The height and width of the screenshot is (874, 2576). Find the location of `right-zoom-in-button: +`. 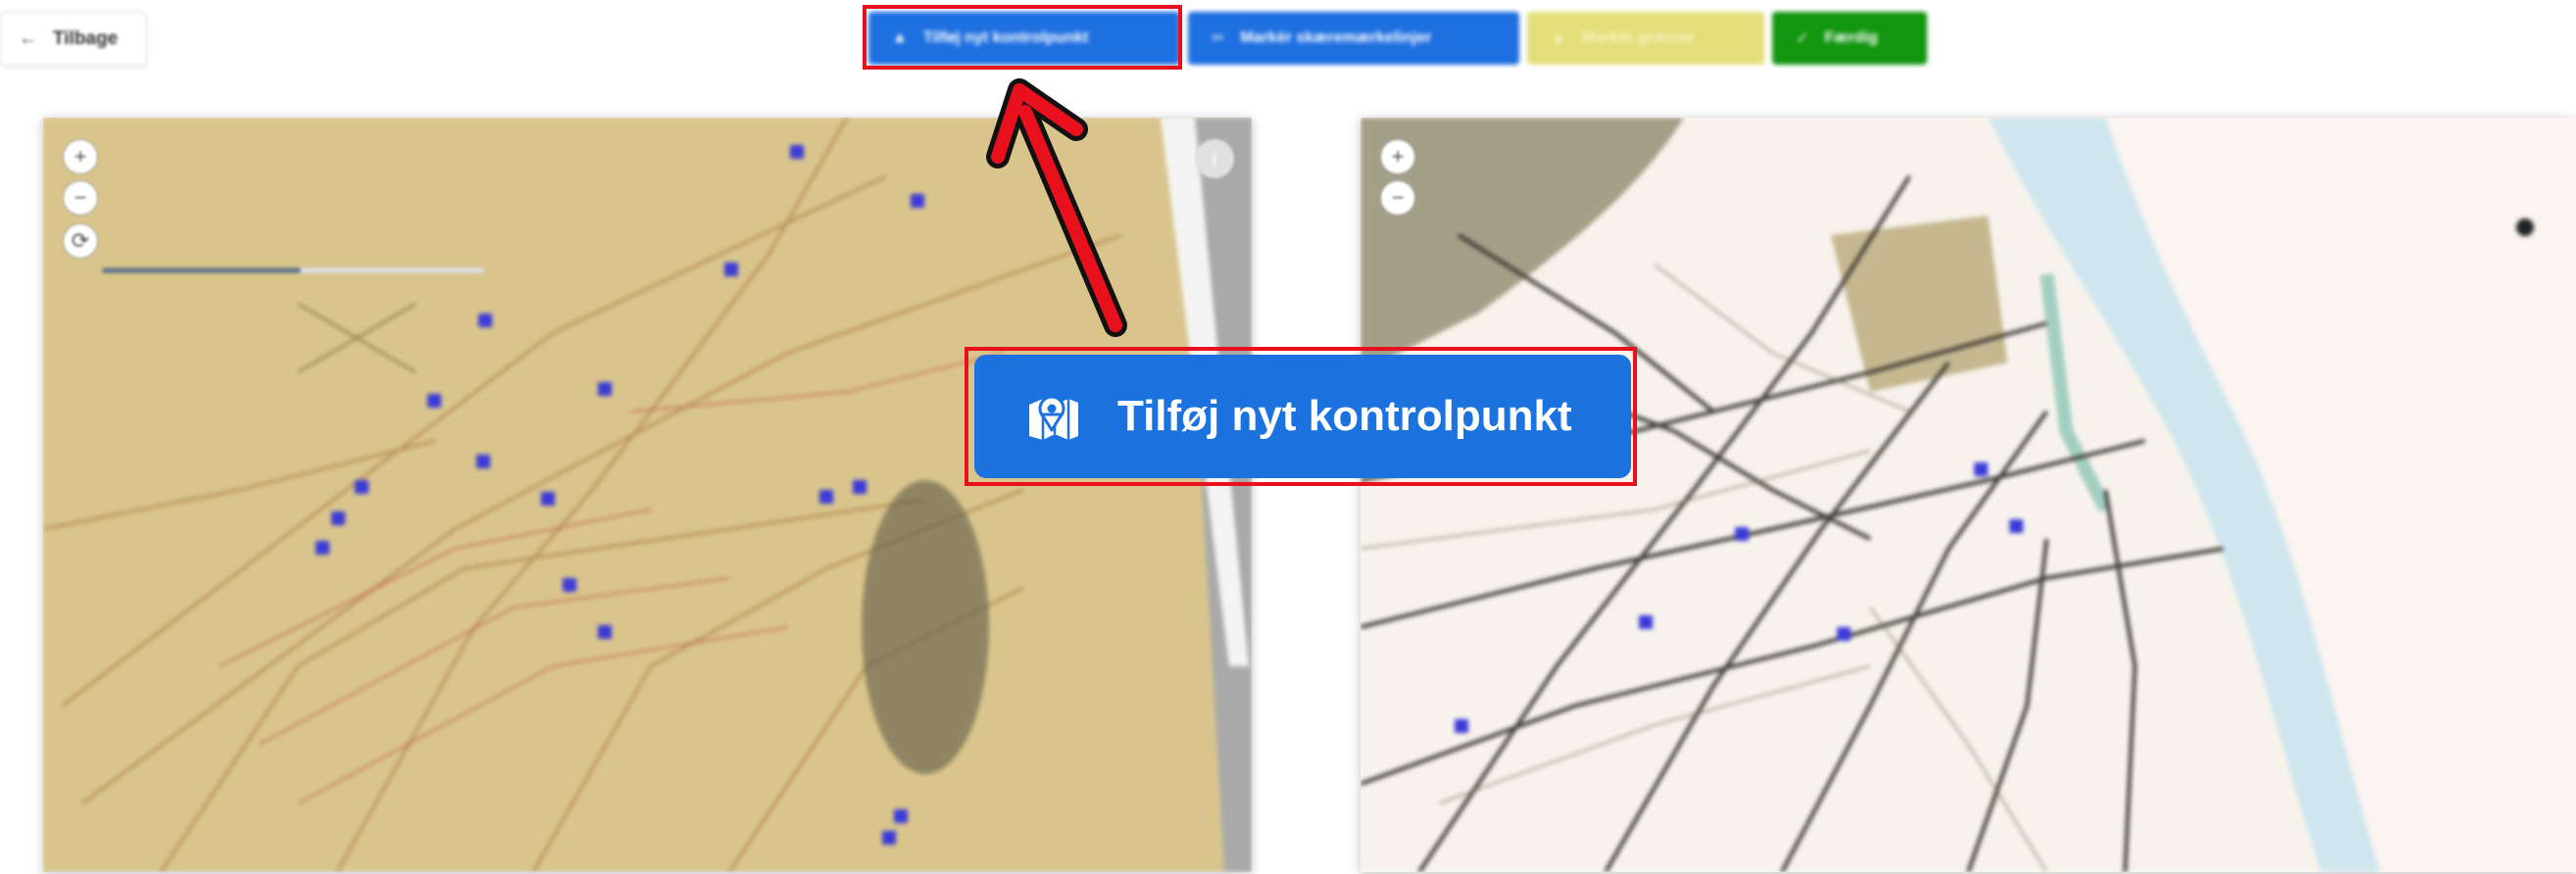

right-zoom-in-button: + is located at coordinates (1397, 156).